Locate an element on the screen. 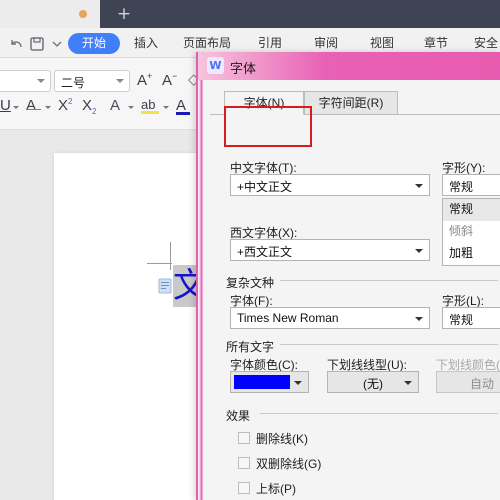  style-option-bold: 加粗 is located at coordinates (471, 254).